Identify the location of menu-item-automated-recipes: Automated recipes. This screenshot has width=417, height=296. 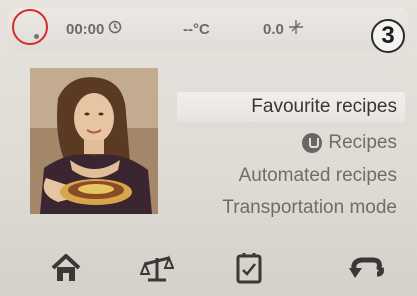
(318, 176).